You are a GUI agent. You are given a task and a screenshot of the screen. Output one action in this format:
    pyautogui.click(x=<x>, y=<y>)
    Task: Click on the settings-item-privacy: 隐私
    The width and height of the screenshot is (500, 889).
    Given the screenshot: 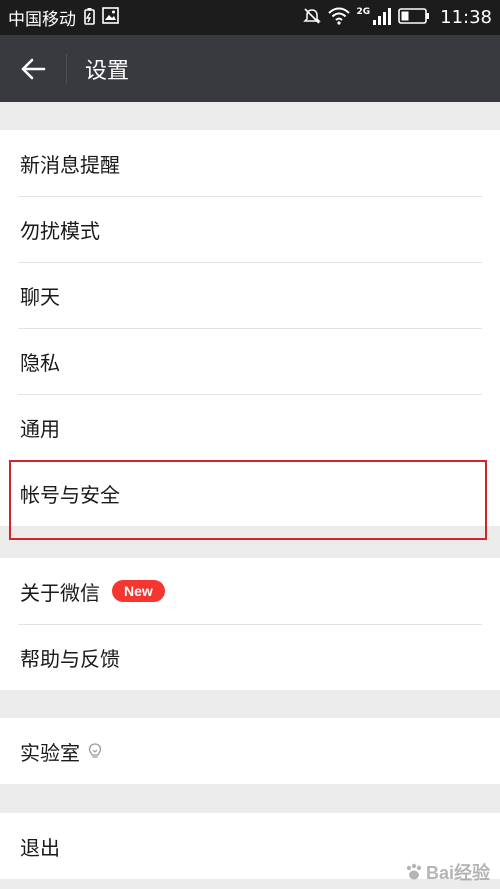 What is the action you would take?
    pyautogui.click(x=250, y=361)
    